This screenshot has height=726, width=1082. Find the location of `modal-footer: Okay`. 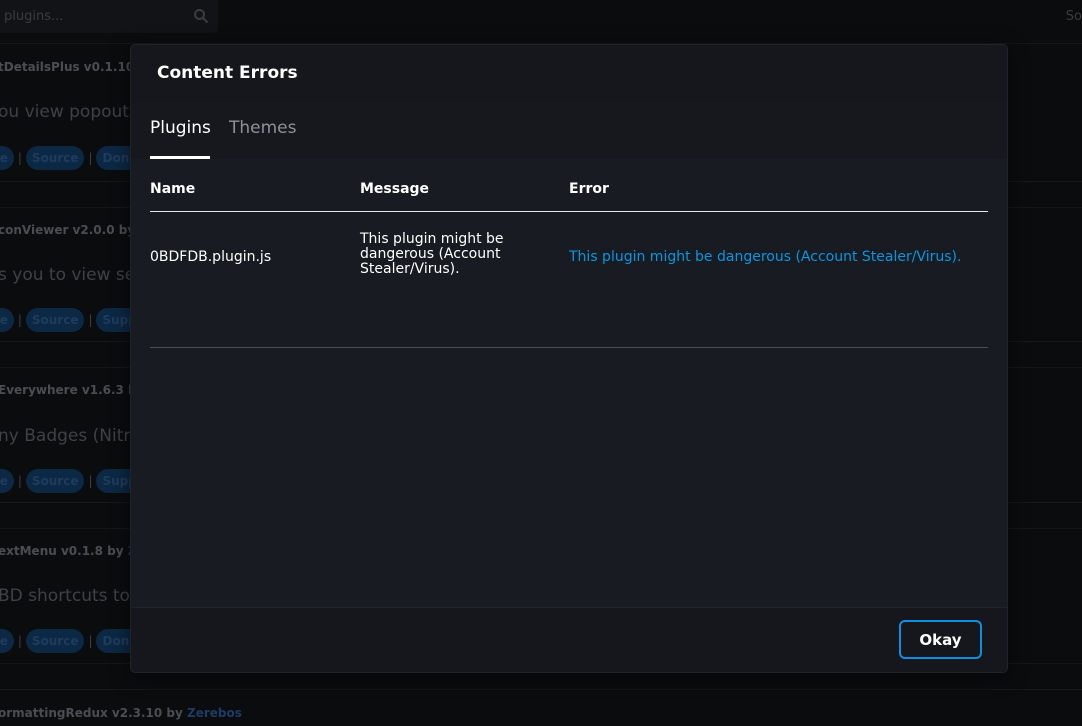

modal-footer: Okay is located at coordinates (569, 639).